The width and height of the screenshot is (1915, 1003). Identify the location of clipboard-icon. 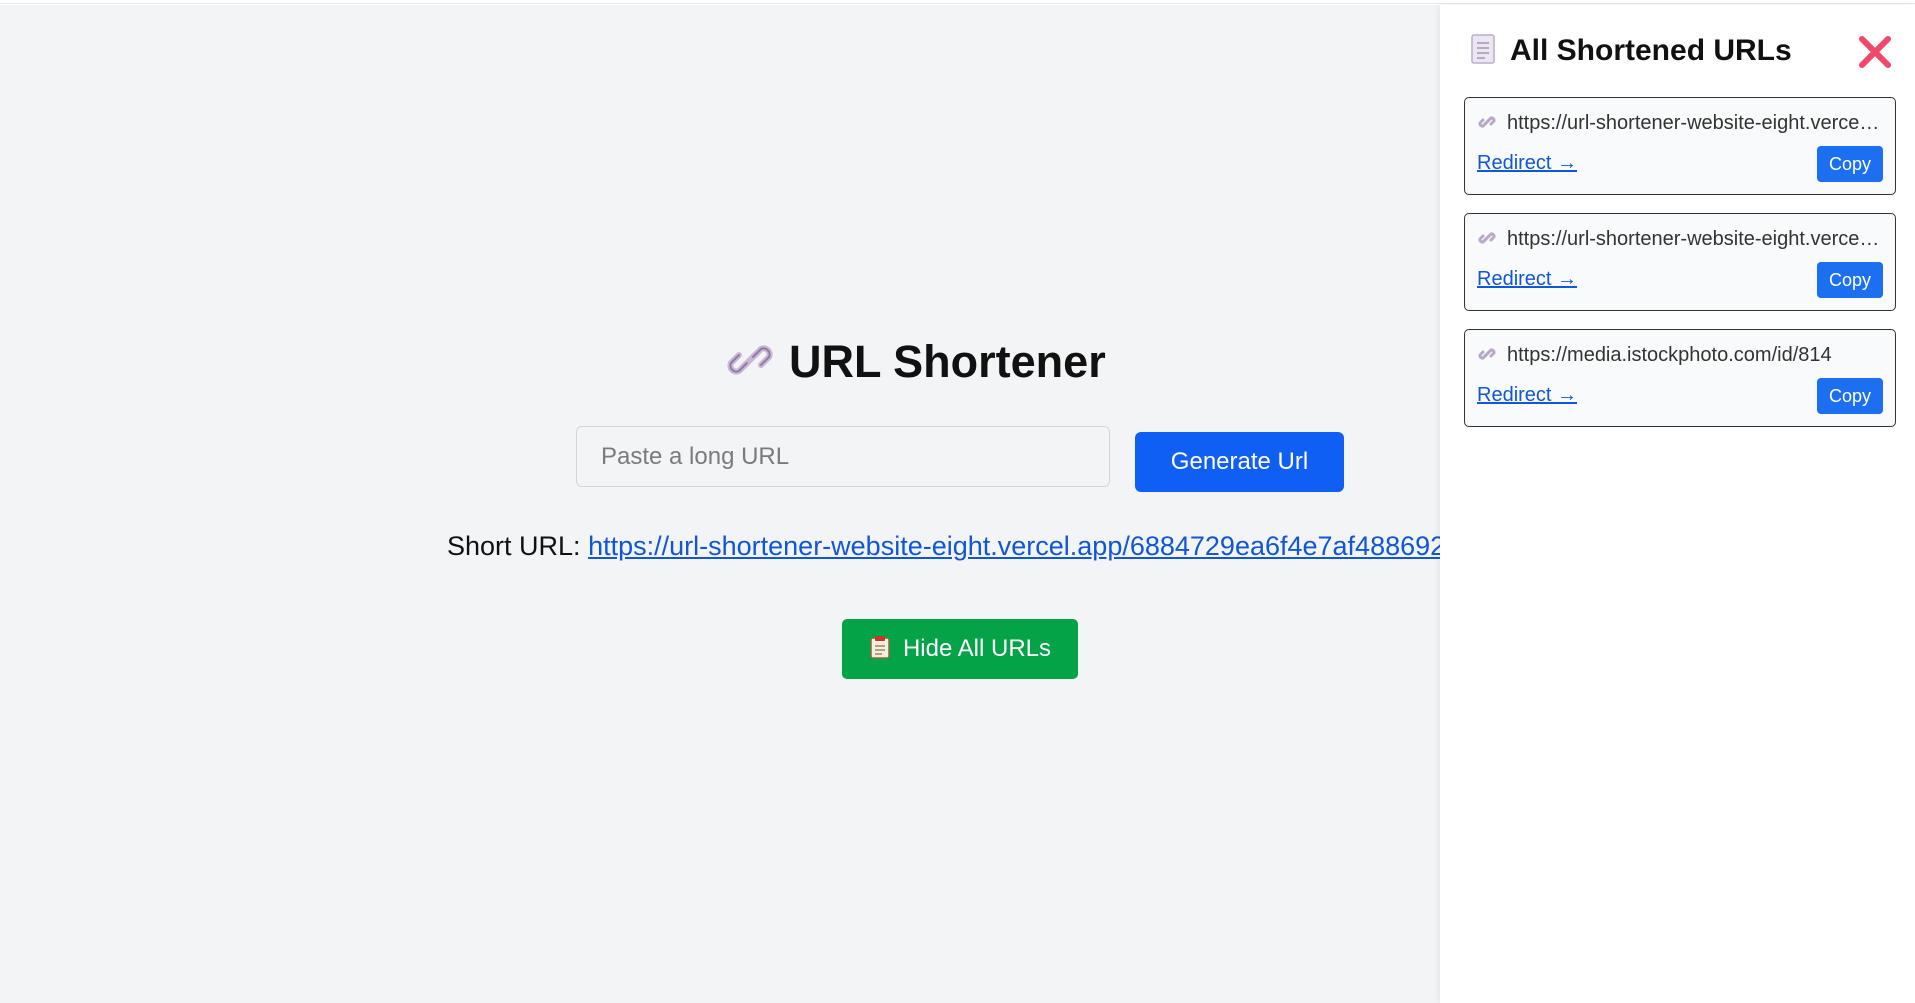
(880, 647).